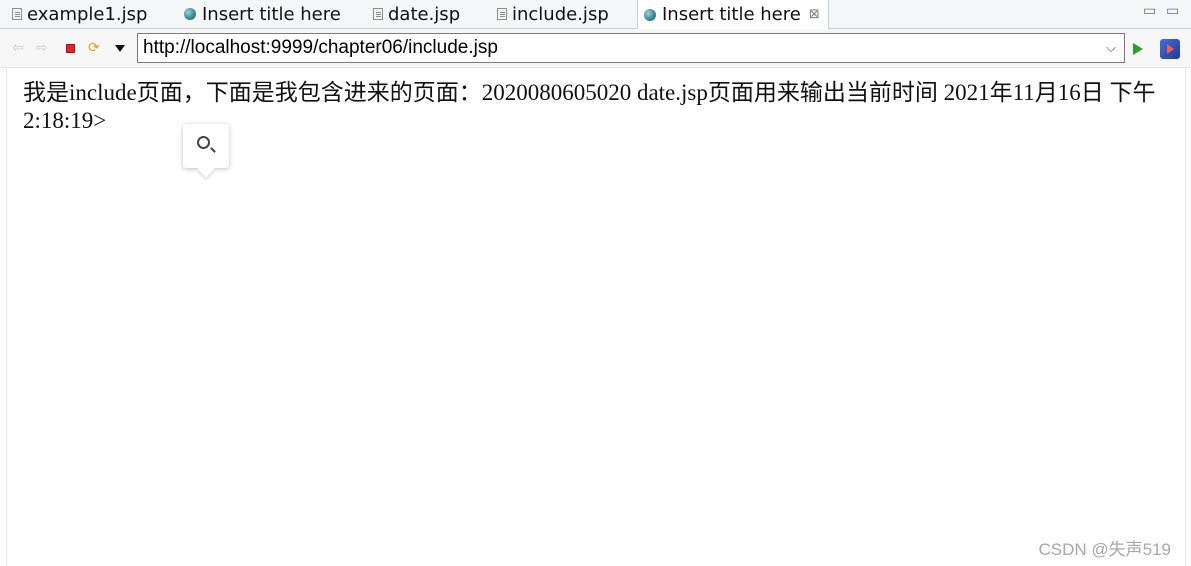  I want to click on tab-label: include.jsp, so click(560, 14).